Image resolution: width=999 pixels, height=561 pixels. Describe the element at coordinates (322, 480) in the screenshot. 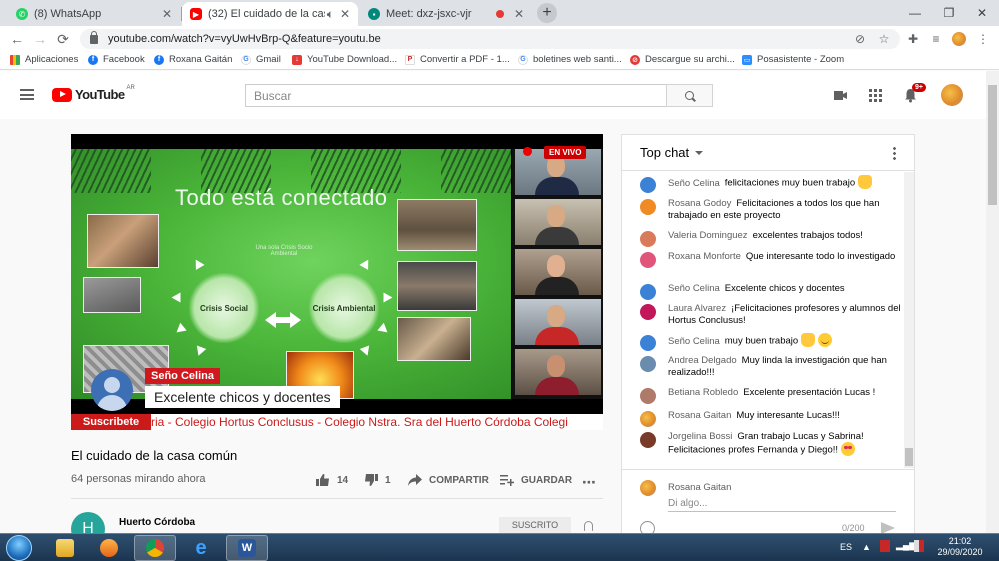

I see `thumbs-up-icon` at that location.